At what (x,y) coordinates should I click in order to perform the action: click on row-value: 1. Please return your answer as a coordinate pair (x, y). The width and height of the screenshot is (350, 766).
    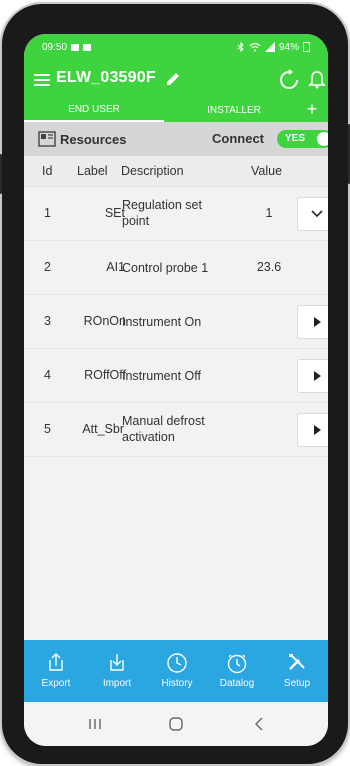
    Looking at the image, I should click on (269, 213).